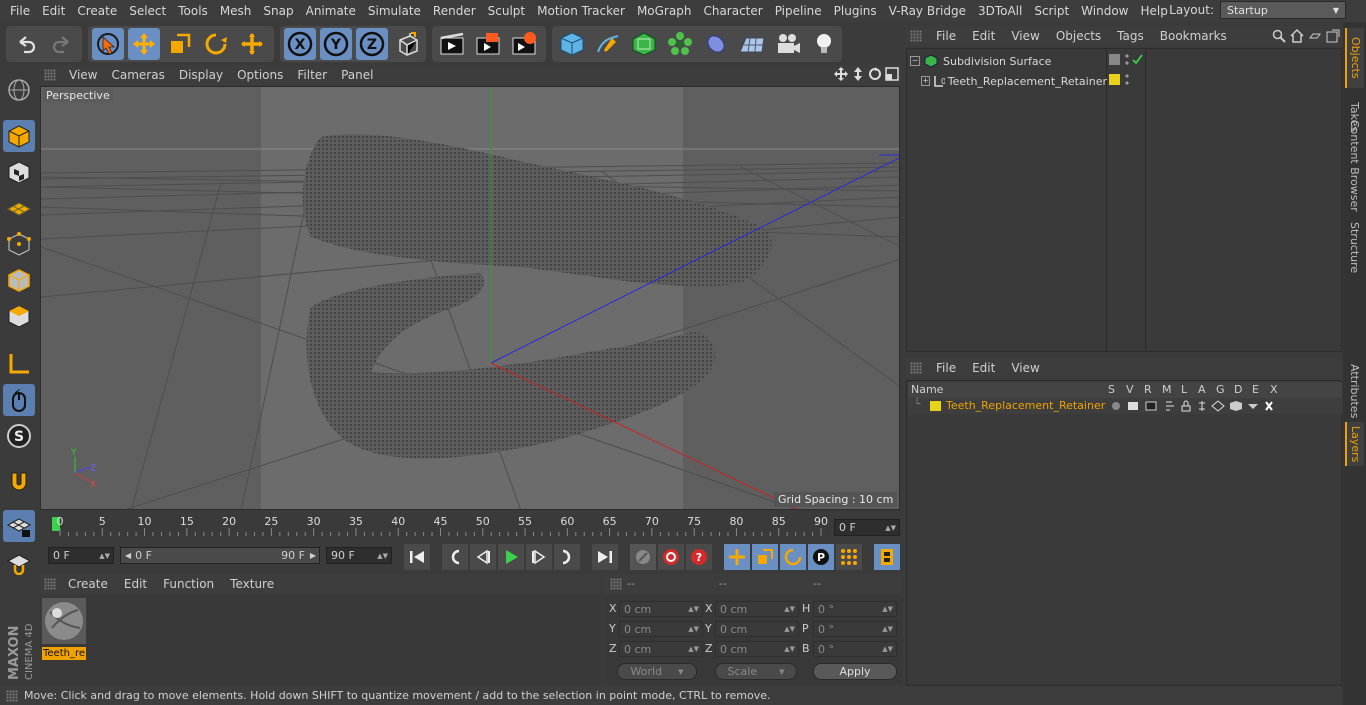 The height and width of the screenshot is (705, 1366). Describe the element at coordinates (19, 482) in the screenshot. I see `enable-snap-button` at that location.